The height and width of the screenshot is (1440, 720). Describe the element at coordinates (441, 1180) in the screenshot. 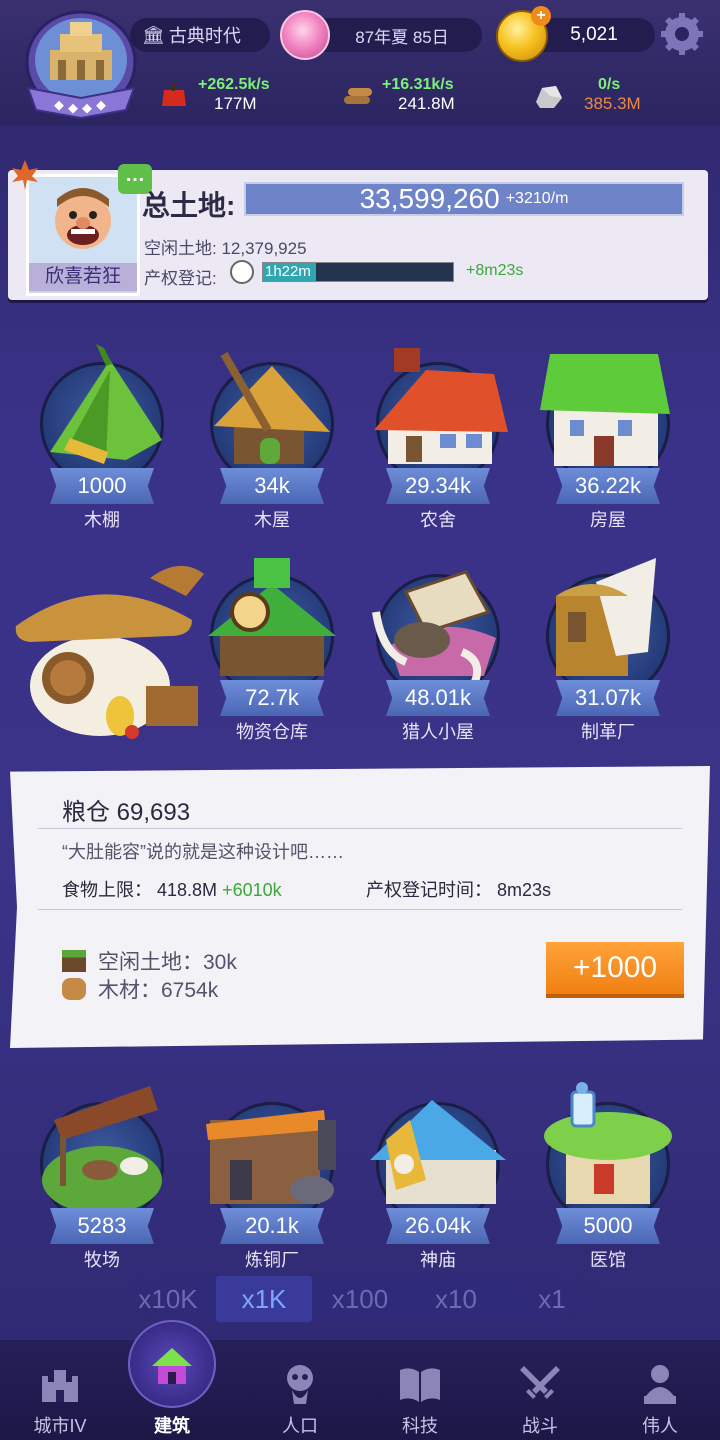

I see `building-temple: 26.04k 神庙` at that location.